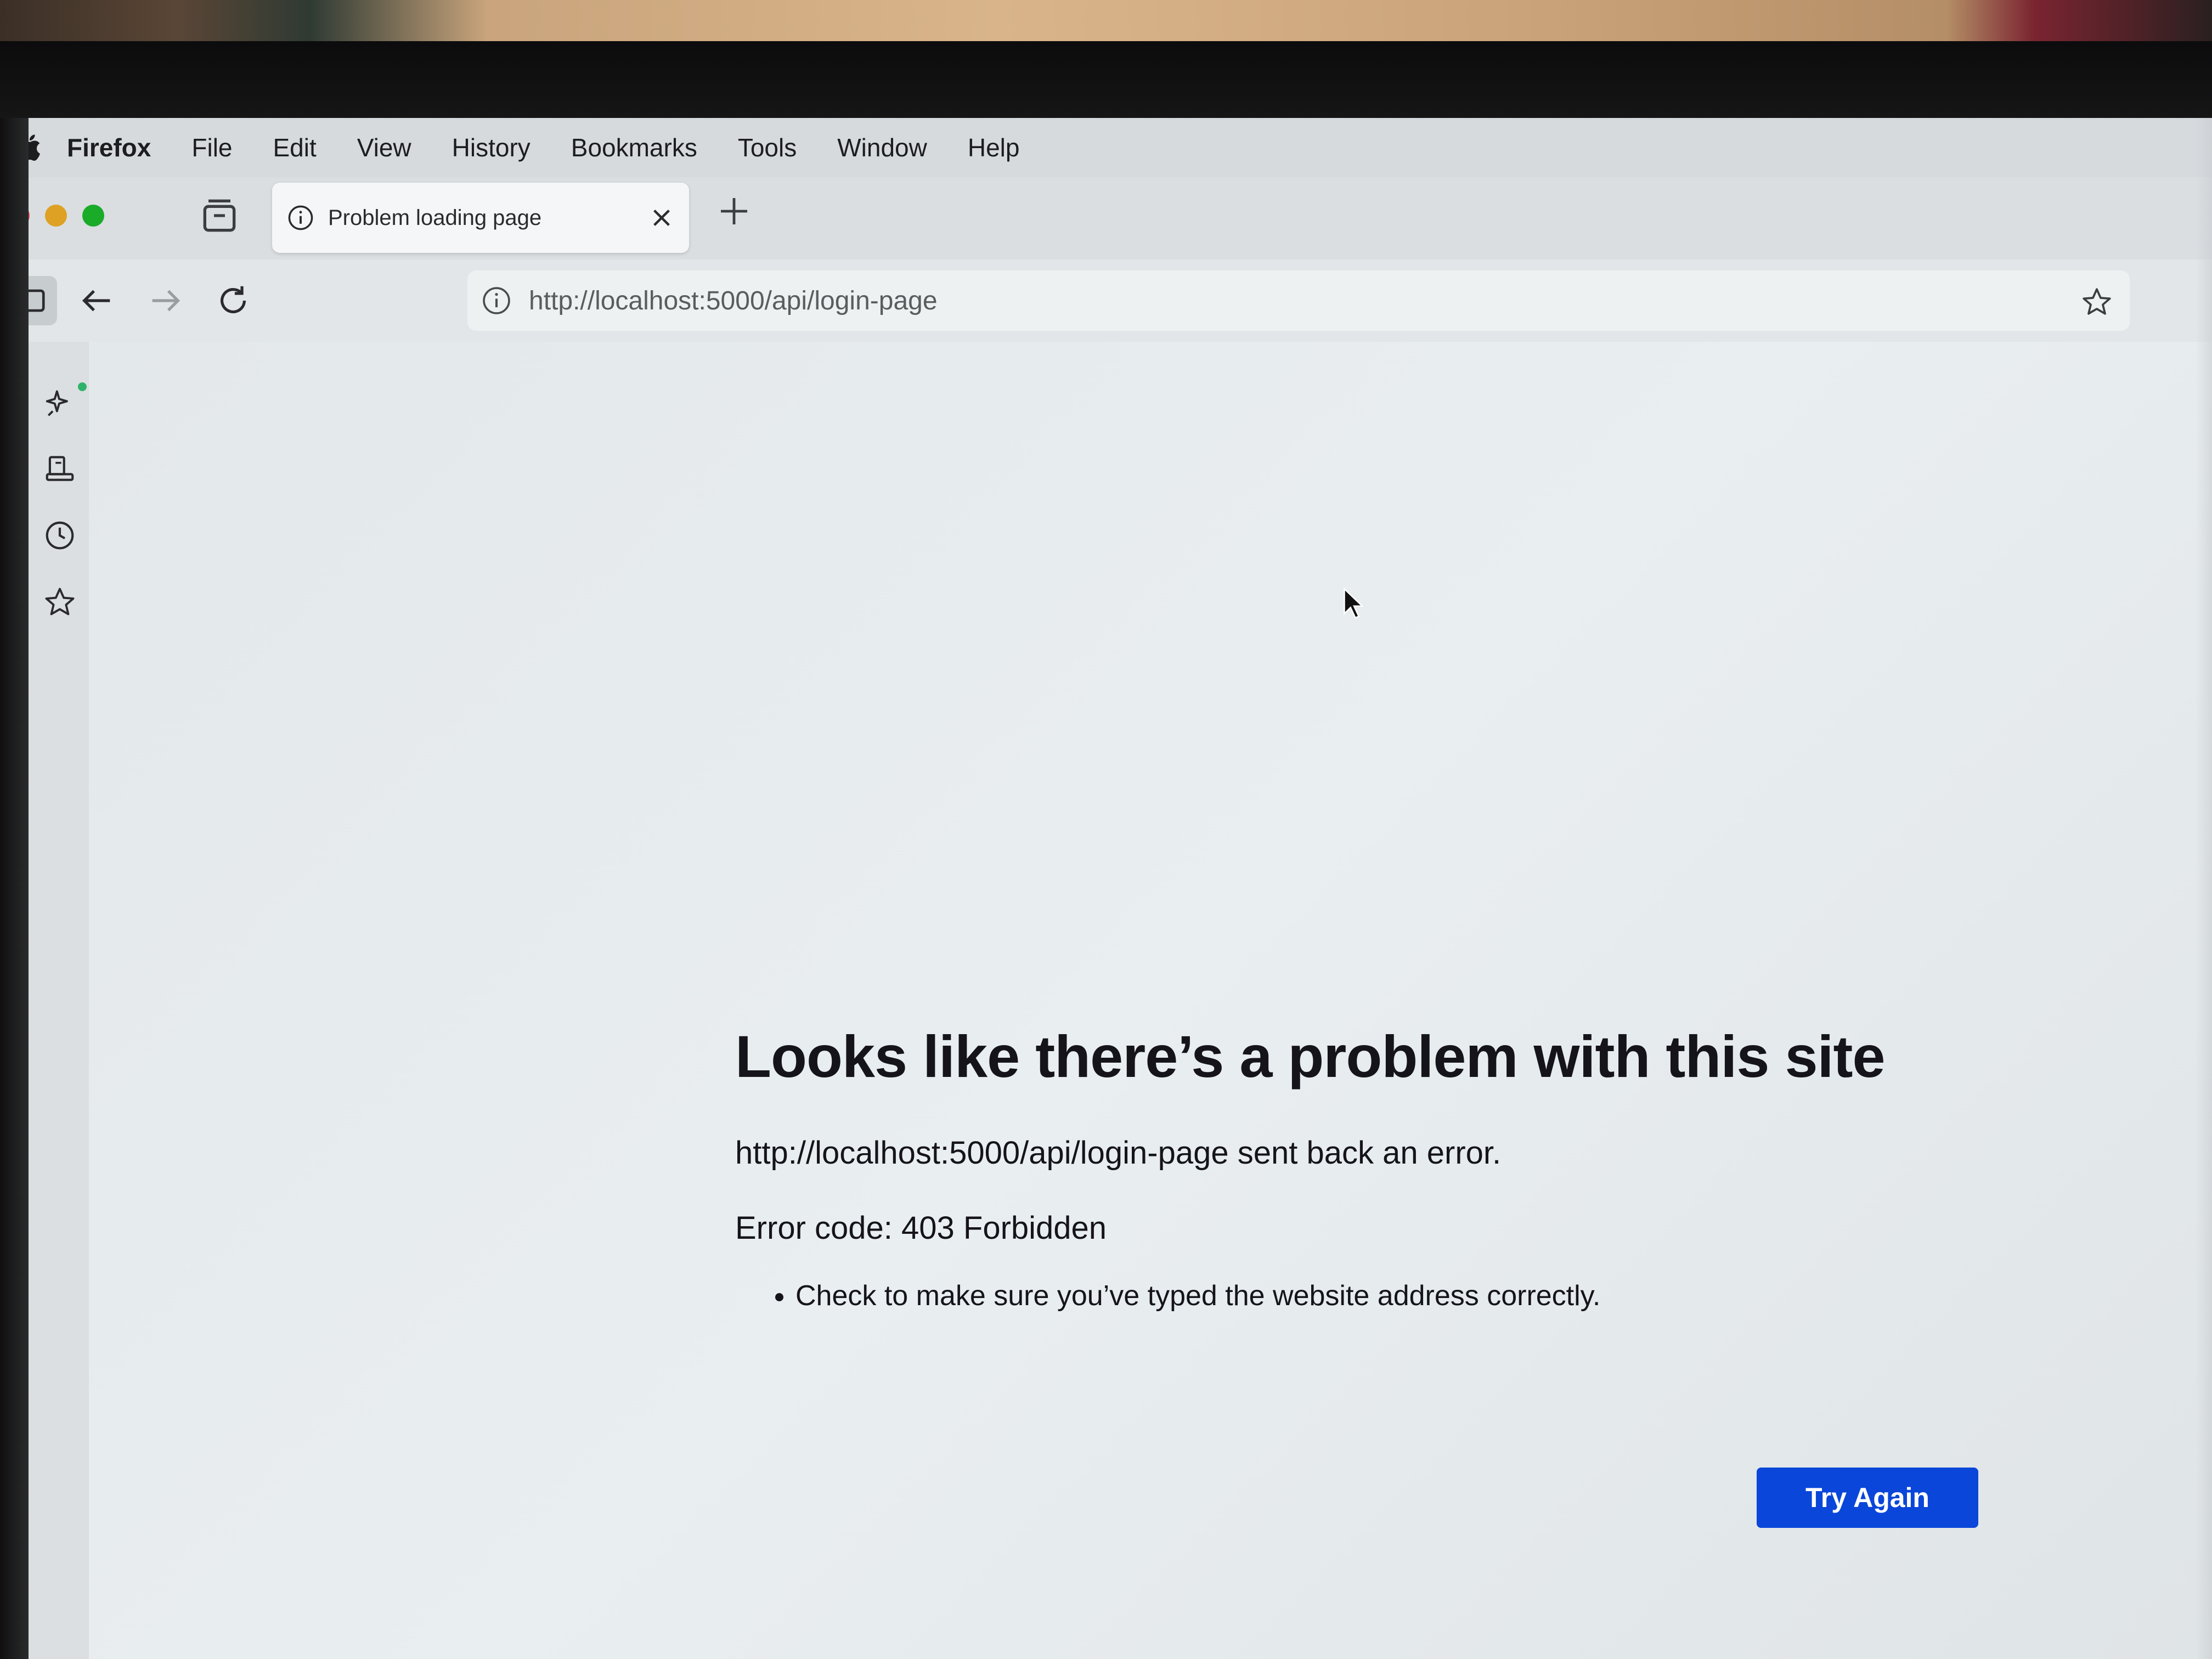 The image size is (2212, 1659). Describe the element at coordinates (384, 147) in the screenshot. I see `menu-view: View` at that location.